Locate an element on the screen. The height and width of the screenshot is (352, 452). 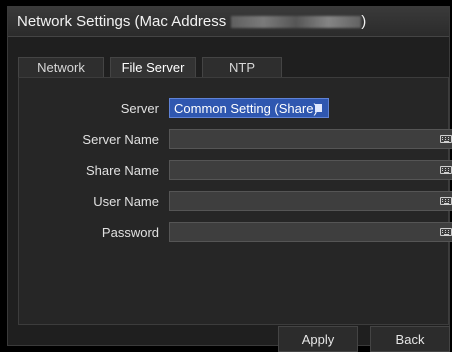
back-button: Back is located at coordinates (410, 339).